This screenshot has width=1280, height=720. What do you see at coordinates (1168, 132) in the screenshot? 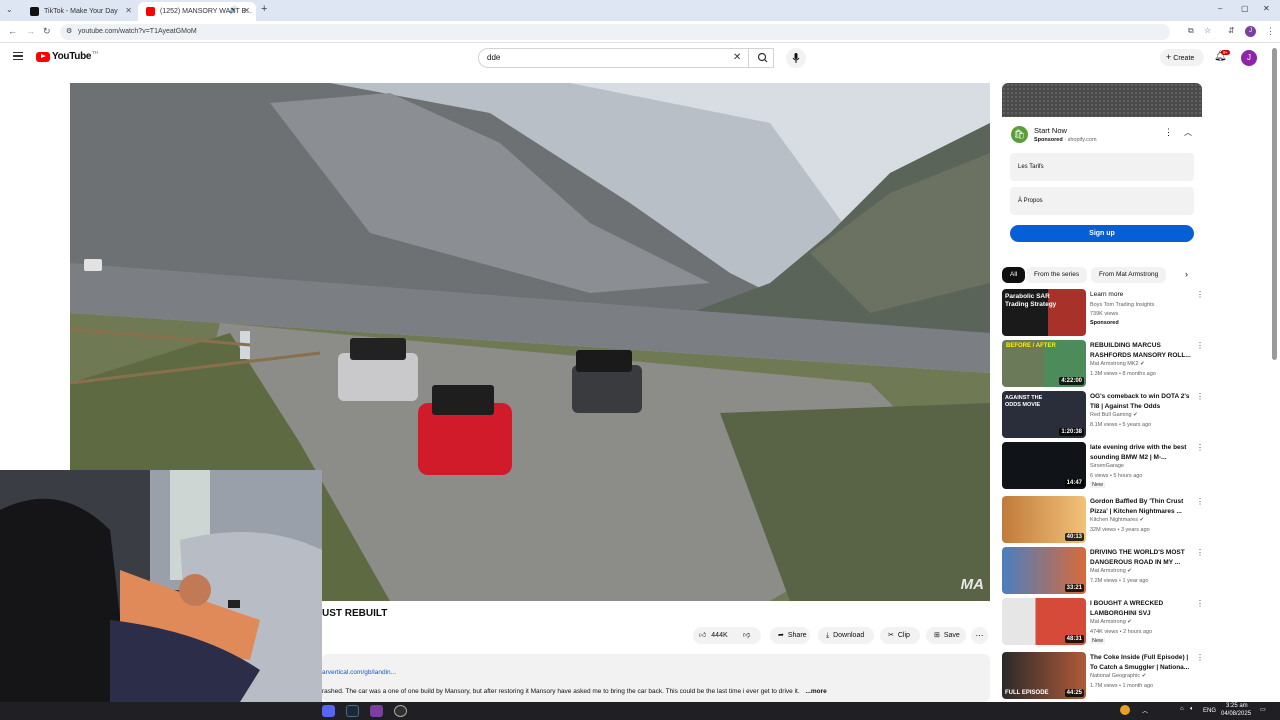
I see `ad-menu-icon: ⋮` at bounding box center [1168, 132].